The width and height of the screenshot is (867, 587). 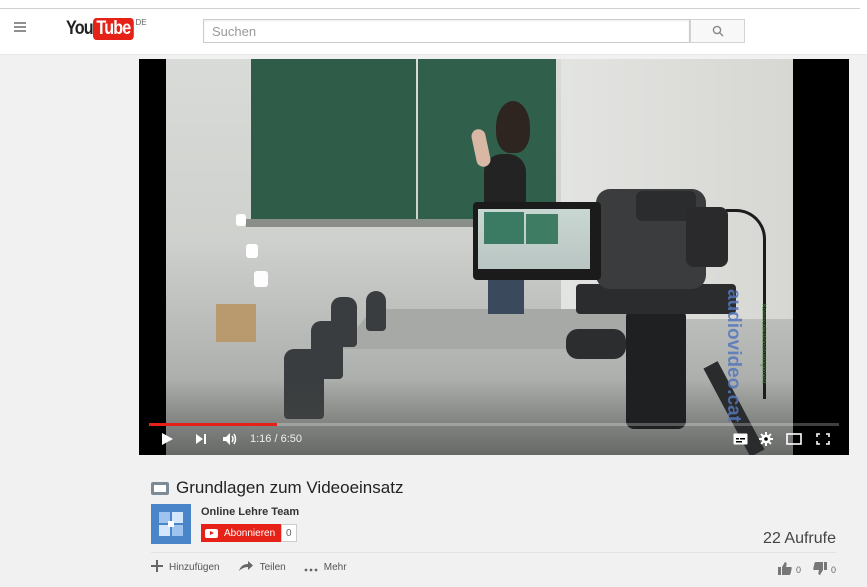 I want to click on search-icon, so click(x=717, y=31).